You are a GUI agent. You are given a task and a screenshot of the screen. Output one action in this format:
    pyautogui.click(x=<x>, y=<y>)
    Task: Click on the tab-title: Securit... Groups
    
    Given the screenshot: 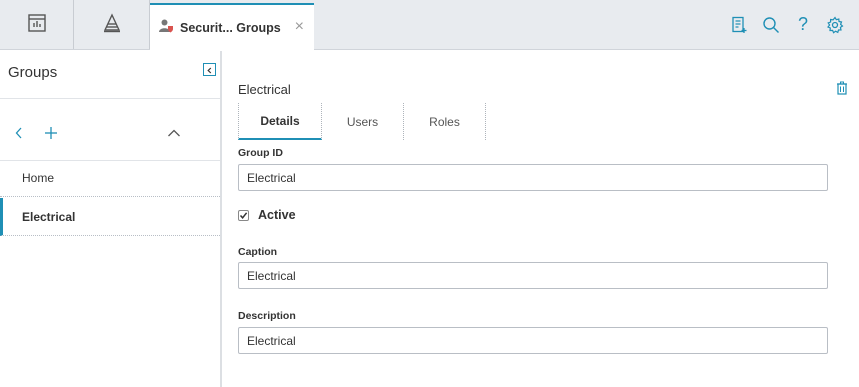 What is the action you would take?
    pyautogui.click(x=230, y=27)
    